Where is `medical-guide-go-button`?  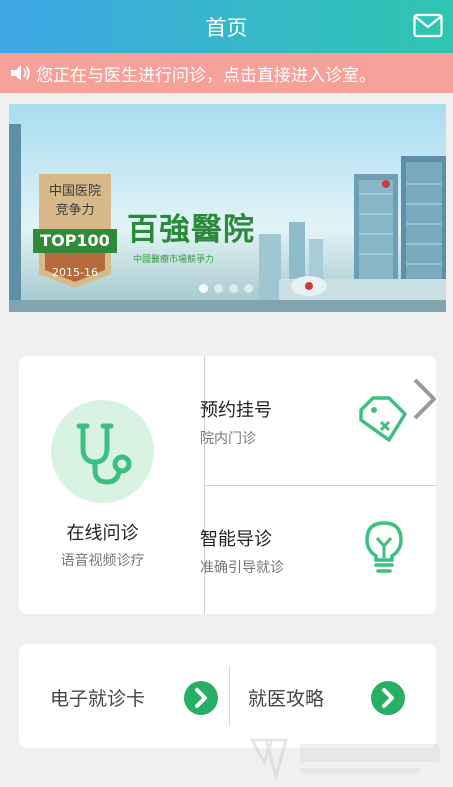
medical-guide-go-button is located at coordinates (388, 698).